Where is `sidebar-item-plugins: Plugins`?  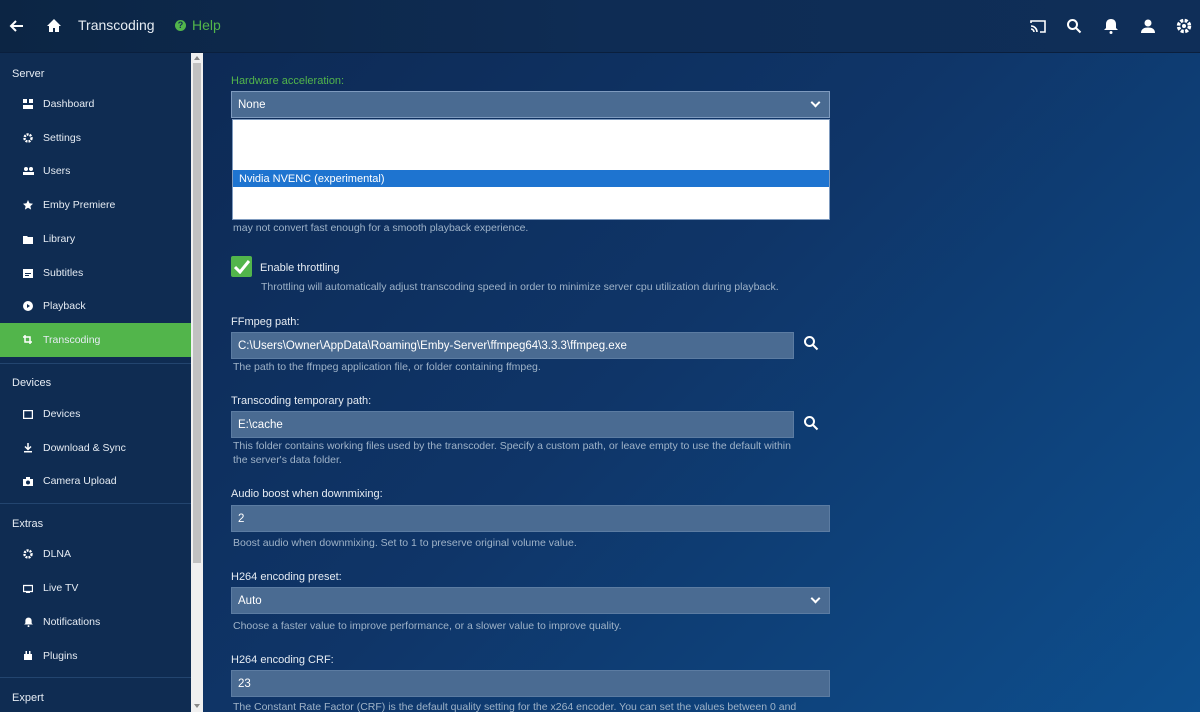
sidebar-item-plugins: Plugins is located at coordinates (95, 656).